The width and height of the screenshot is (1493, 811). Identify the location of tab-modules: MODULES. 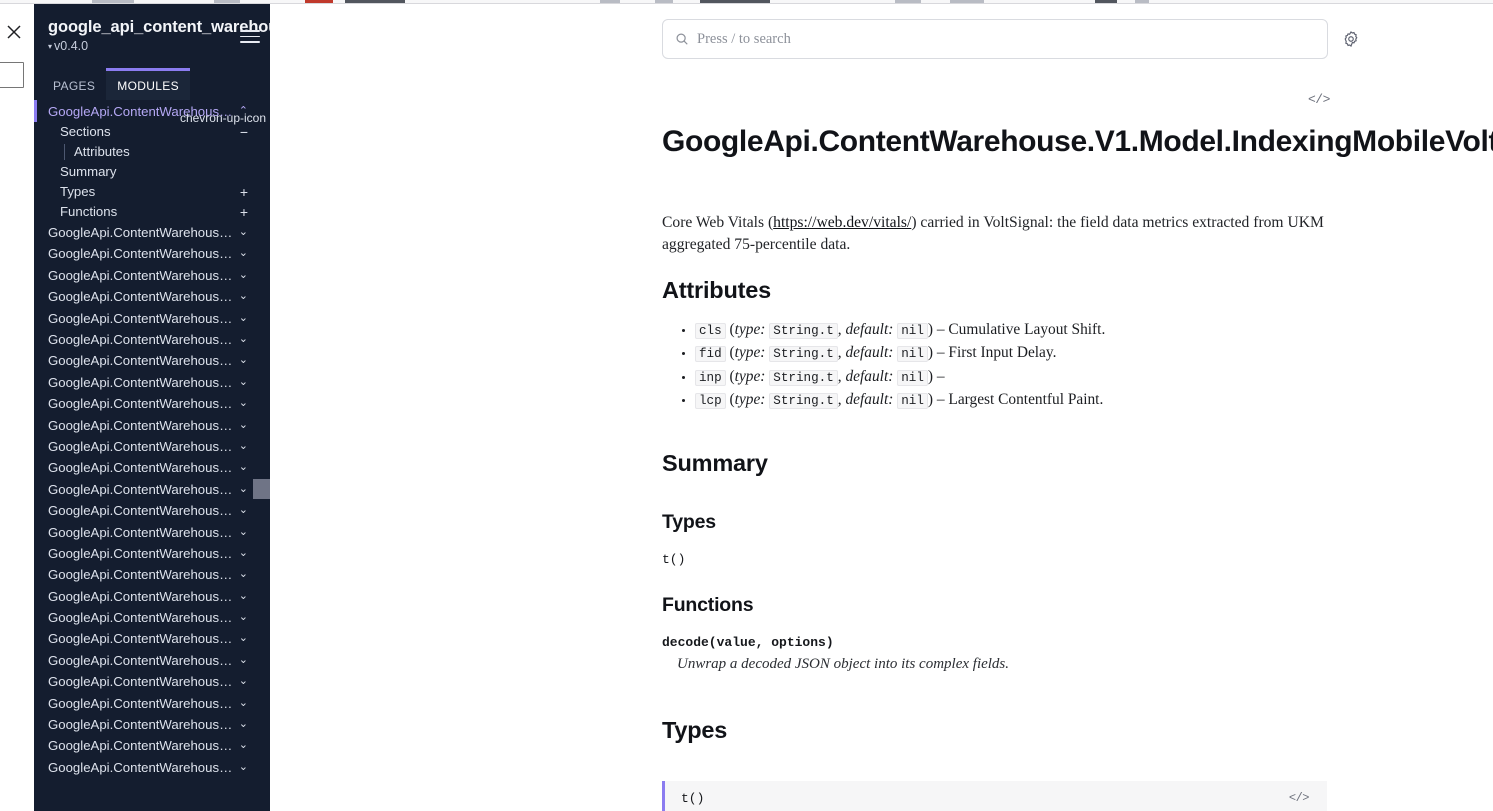
(148, 84).